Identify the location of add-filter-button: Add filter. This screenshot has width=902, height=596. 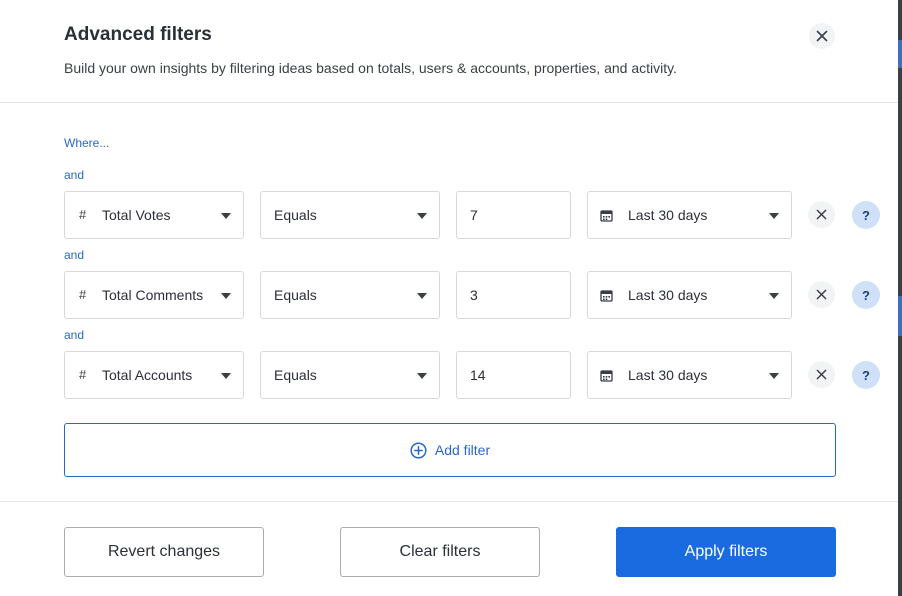
(450, 450).